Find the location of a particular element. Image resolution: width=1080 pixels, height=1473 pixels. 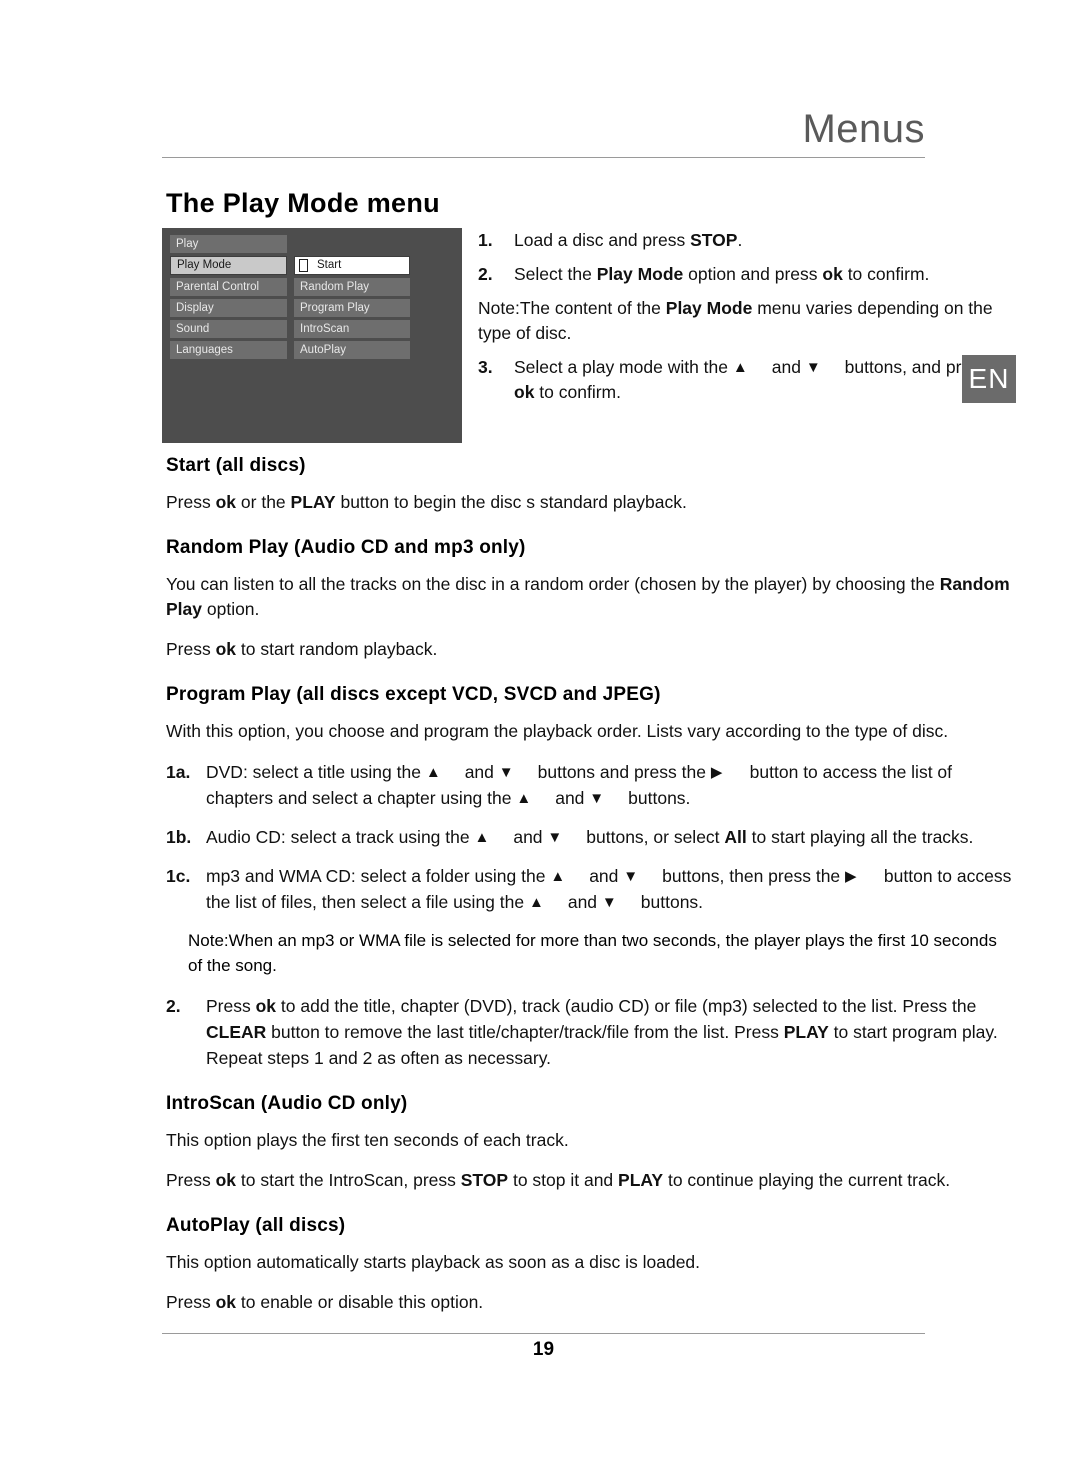

osd-item-label: Display is located at coordinates (195, 308).